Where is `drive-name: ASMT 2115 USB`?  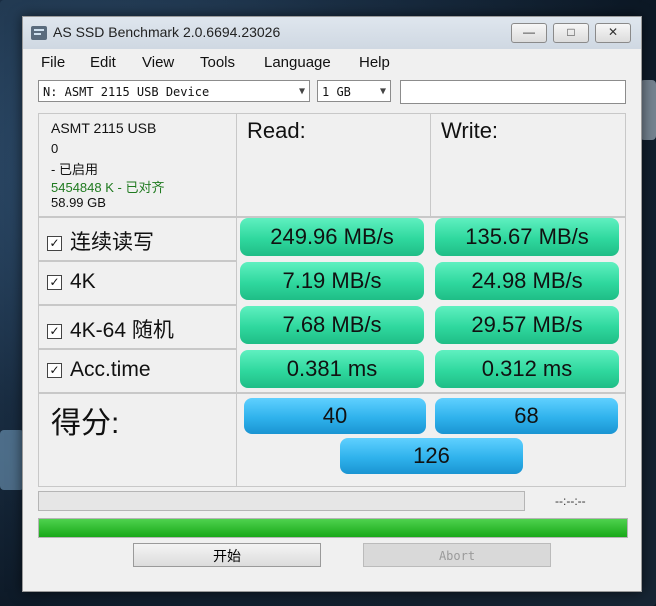
drive-name: ASMT 2115 USB is located at coordinates (104, 128).